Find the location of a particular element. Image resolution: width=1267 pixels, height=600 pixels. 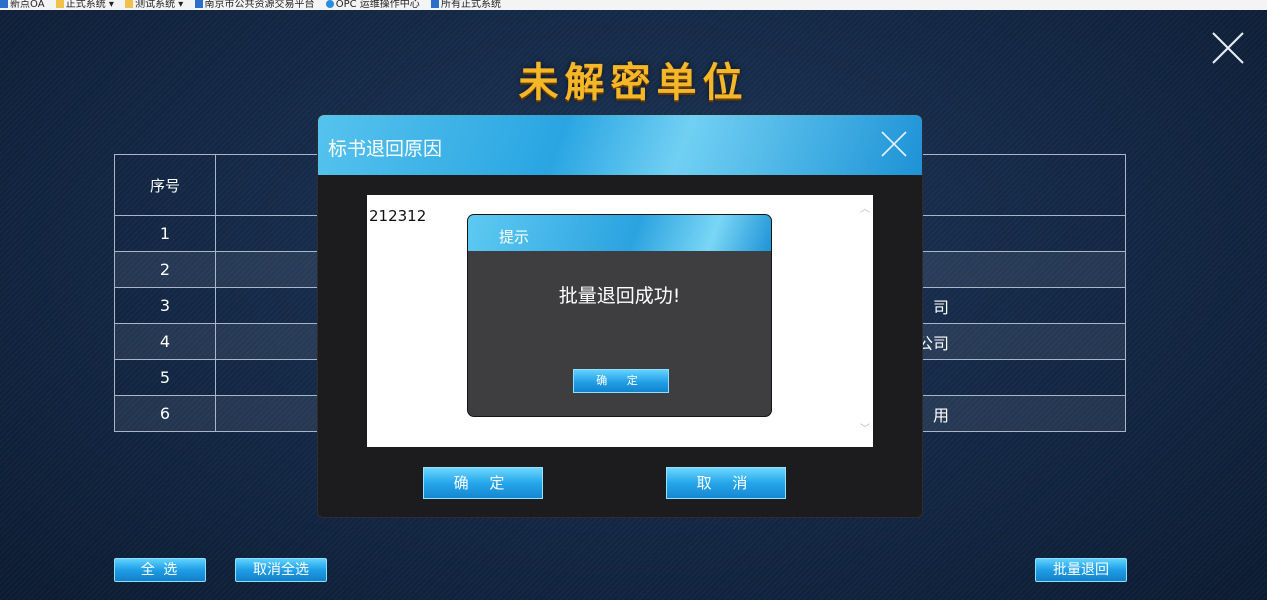

row-index: 1 is located at coordinates (165, 233).